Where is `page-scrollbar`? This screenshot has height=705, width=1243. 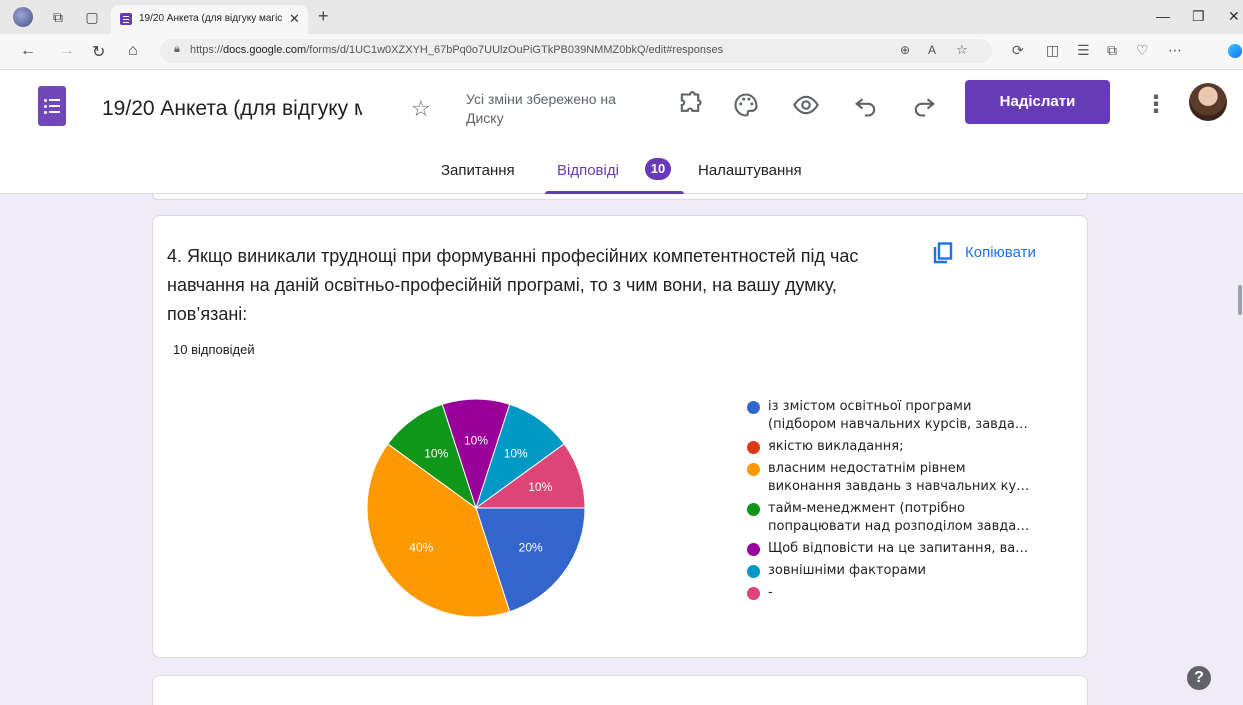
page-scrollbar is located at coordinates (1240, 300).